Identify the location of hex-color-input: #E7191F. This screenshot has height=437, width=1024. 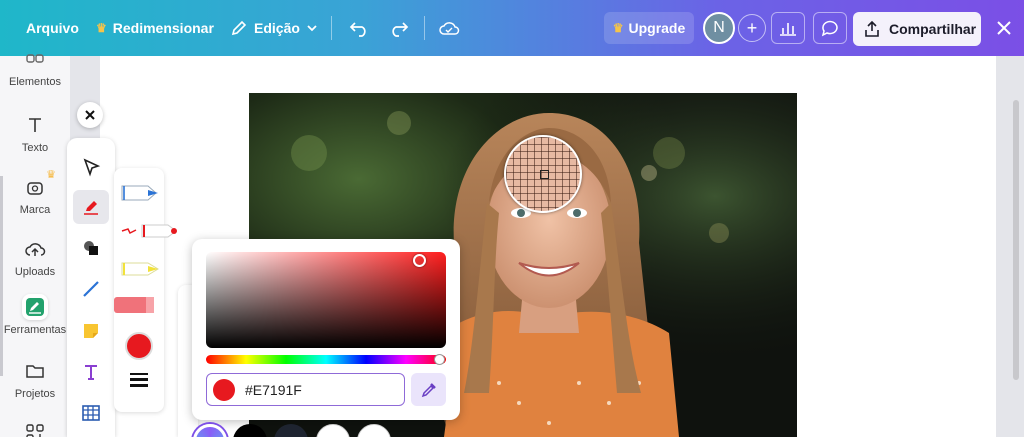
(305, 389).